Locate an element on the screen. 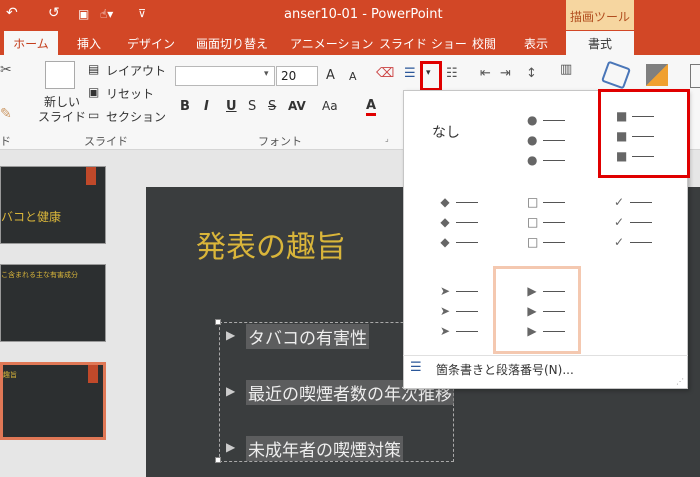  font-size-field: 20 is located at coordinates (297, 76).